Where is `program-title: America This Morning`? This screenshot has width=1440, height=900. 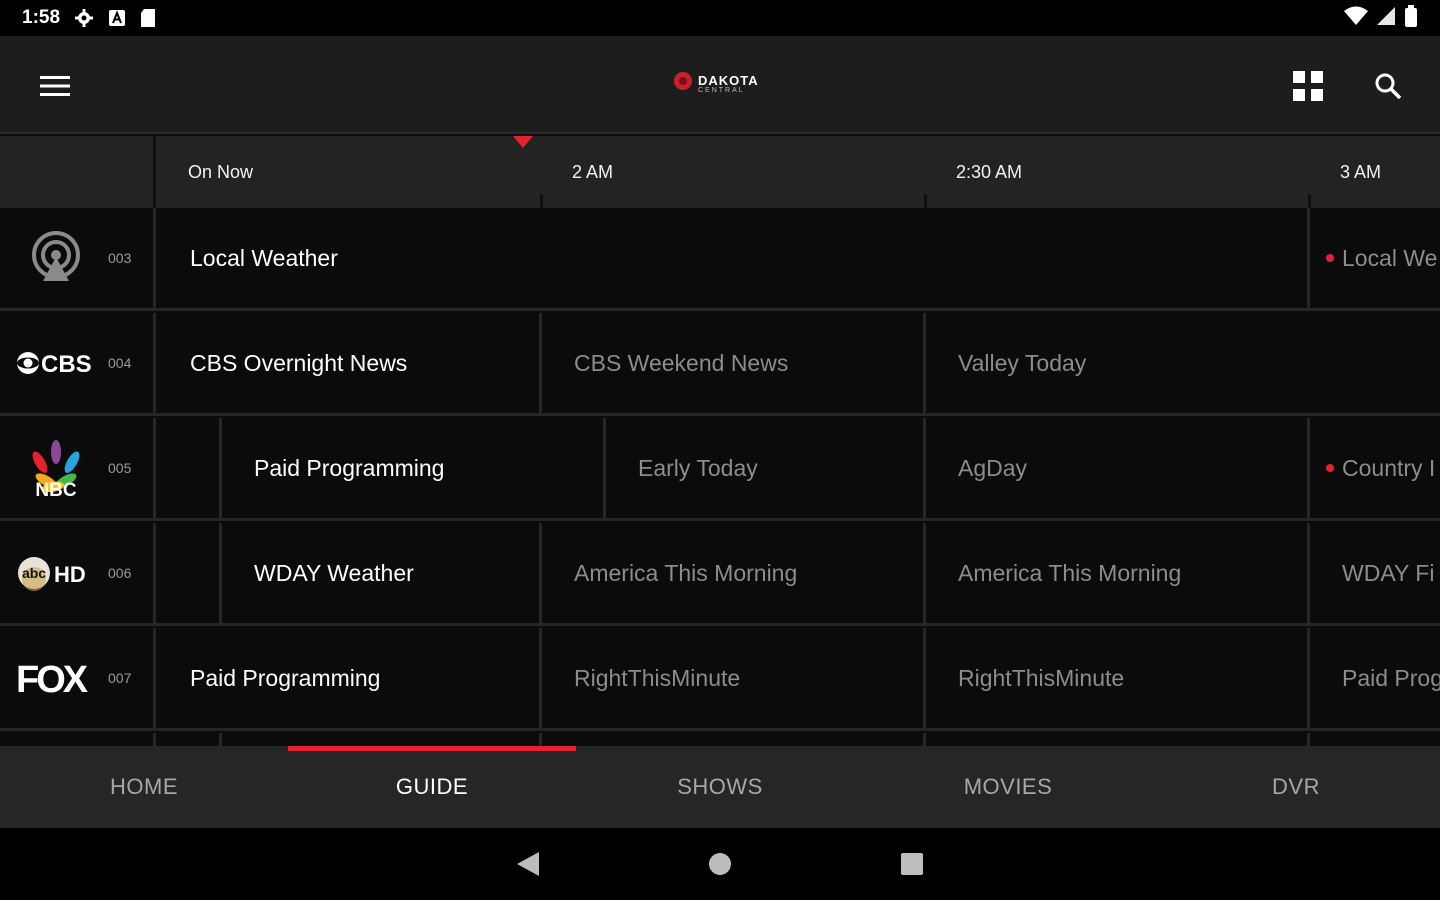 program-title: America This Morning is located at coordinates (686, 572).